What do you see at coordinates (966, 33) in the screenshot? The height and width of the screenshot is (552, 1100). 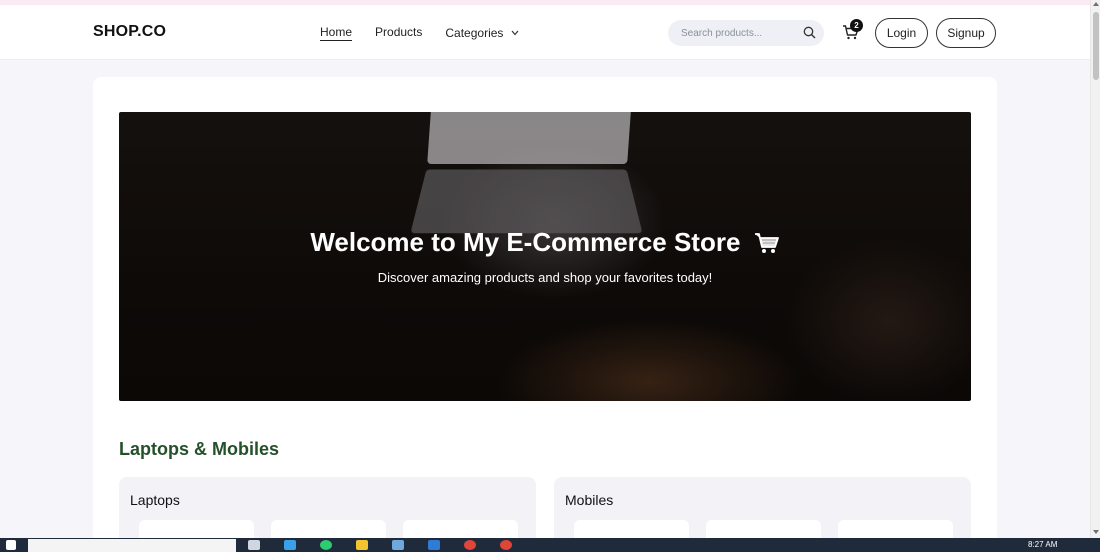 I see `signup-button: Signup` at bounding box center [966, 33].